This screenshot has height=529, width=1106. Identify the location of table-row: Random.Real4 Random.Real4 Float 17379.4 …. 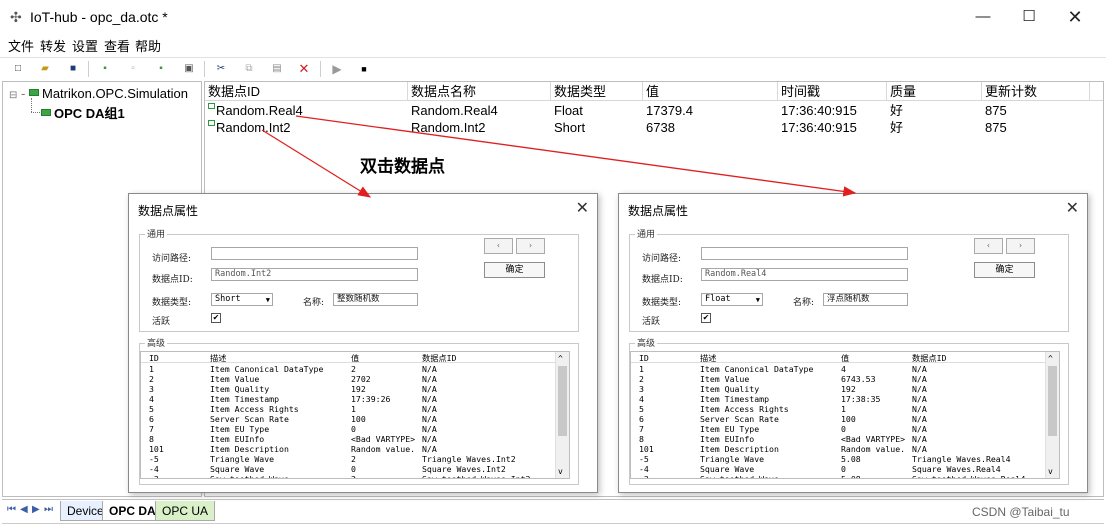
(654, 110).